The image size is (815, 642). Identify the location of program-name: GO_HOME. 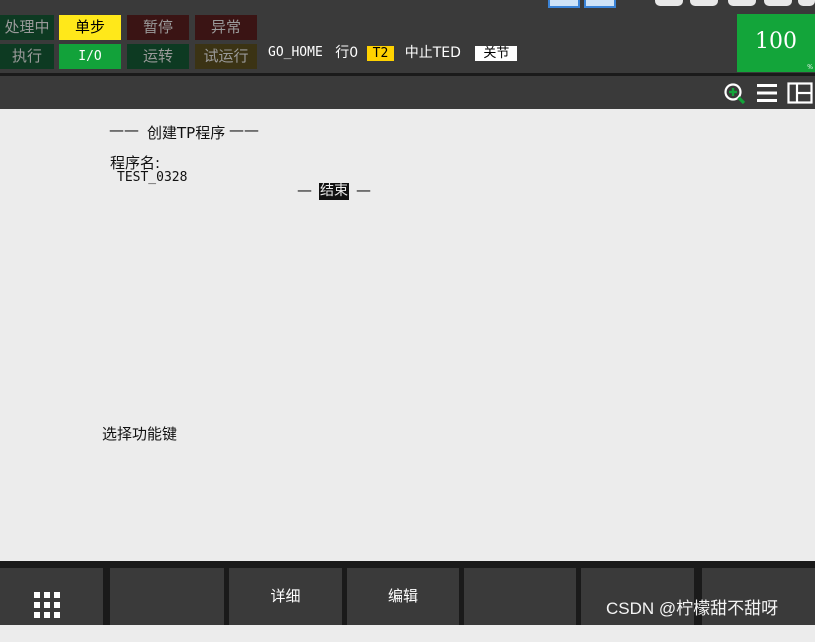
(295, 52).